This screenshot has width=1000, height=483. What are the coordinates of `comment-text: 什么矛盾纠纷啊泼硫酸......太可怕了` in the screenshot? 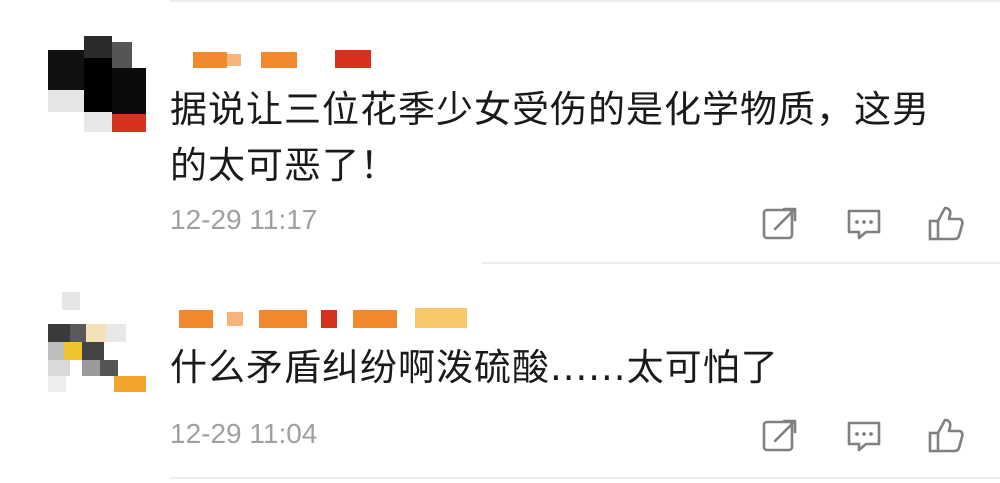 It's located at (474, 367).